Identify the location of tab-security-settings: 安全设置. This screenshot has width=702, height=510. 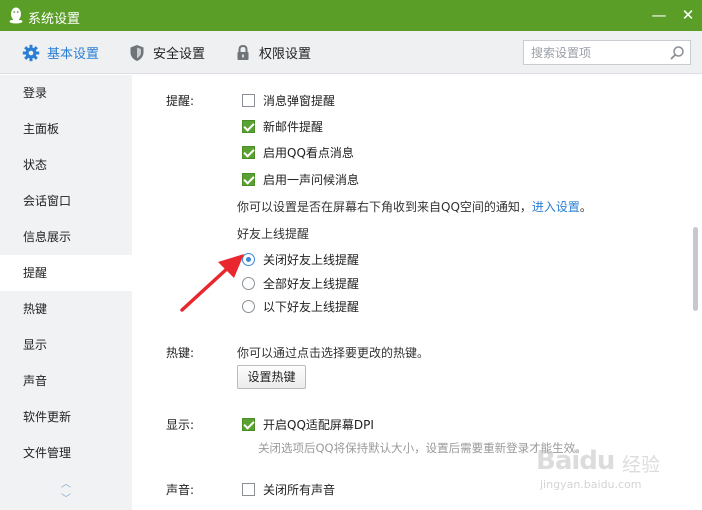
(166, 52).